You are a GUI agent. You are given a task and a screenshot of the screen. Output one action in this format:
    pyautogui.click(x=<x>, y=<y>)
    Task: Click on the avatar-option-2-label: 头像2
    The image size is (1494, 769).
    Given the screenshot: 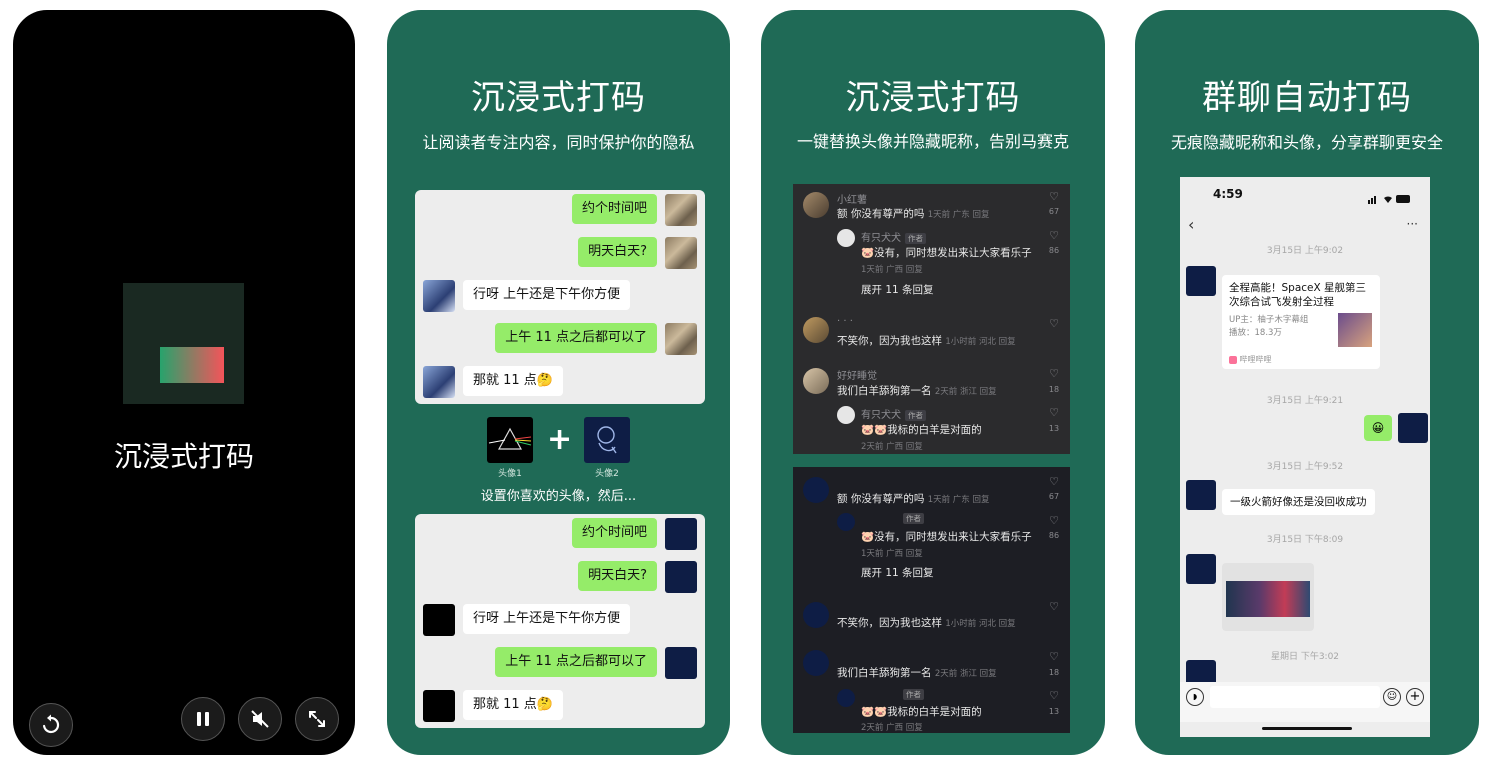 What is the action you would take?
    pyautogui.click(x=607, y=474)
    